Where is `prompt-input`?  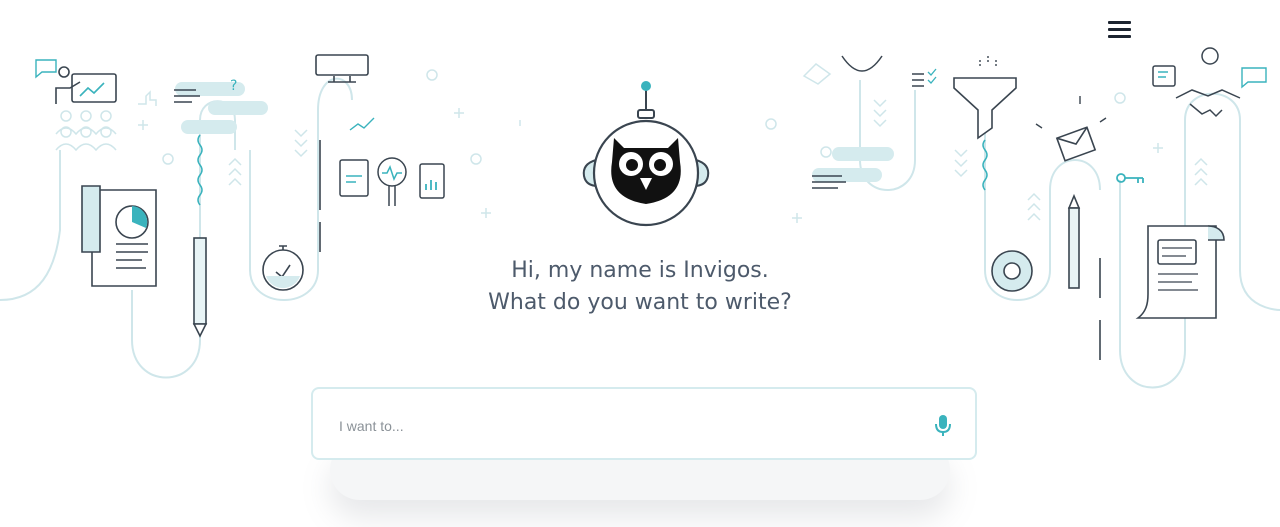
prompt-input is located at coordinates (619, 426).